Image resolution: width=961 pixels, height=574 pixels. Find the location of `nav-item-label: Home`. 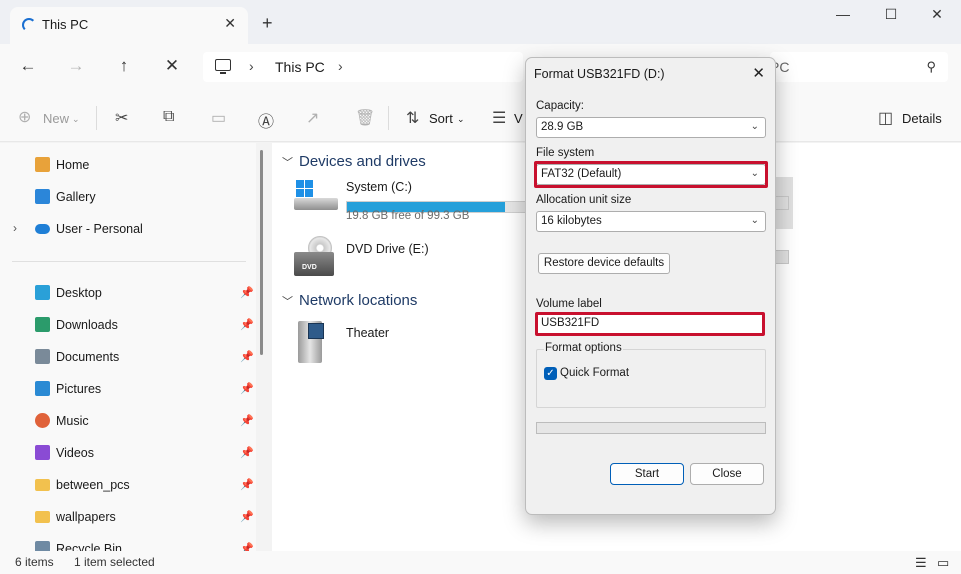

nav-item-label: Home is located at coordinates (73, 165).